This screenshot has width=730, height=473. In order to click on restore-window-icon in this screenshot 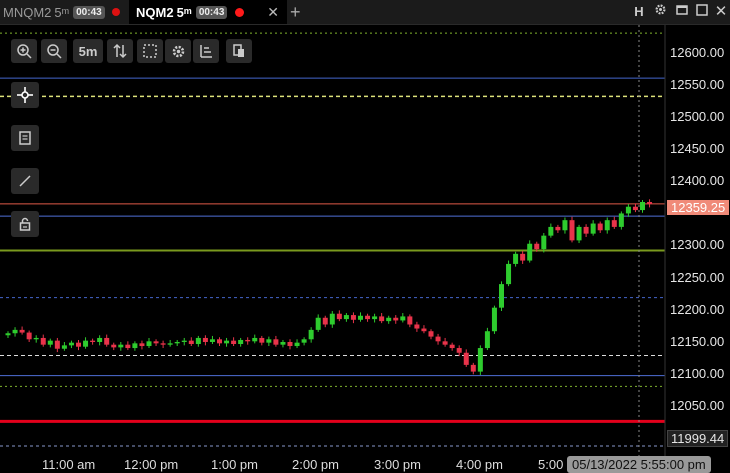, I will do `click(682, 12)`.